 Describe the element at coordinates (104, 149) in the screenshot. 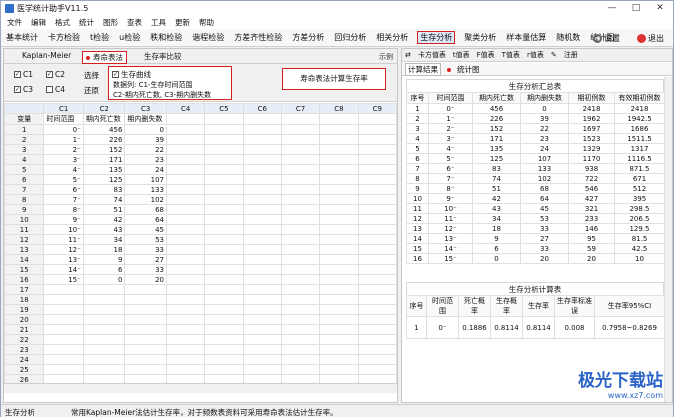

I see `sheet-cell: 152` at that location.